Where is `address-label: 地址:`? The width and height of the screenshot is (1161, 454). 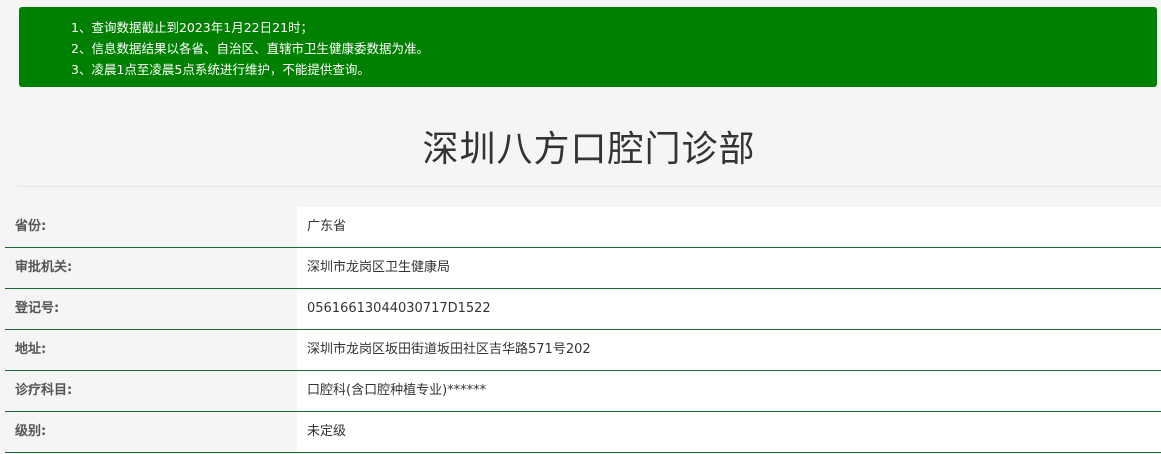 address-label: 地址: is located at coordinates (151, 350).